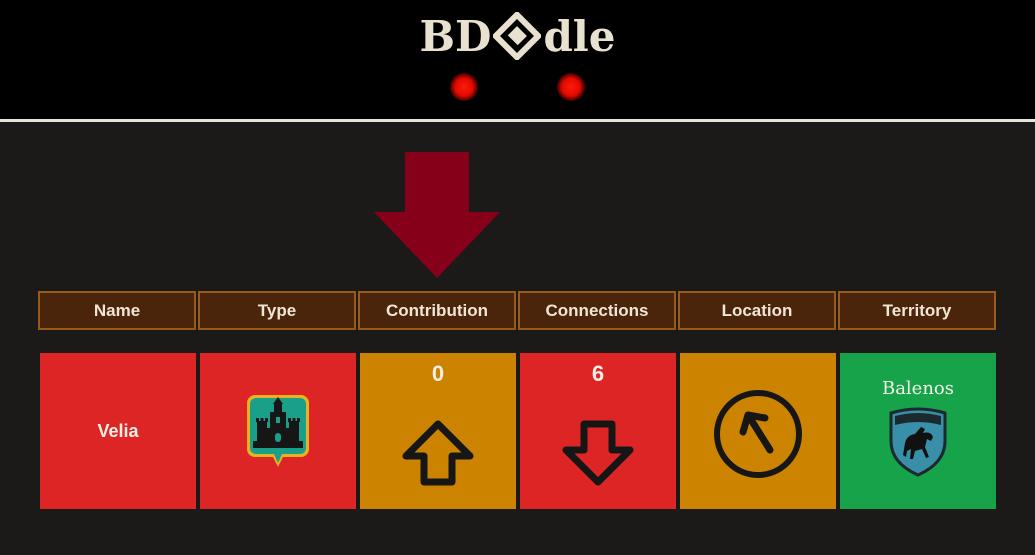 Image resolution: width=1035 pixels, height=555 pixels. I want to click on guess-cell-type, so click(278, 431).